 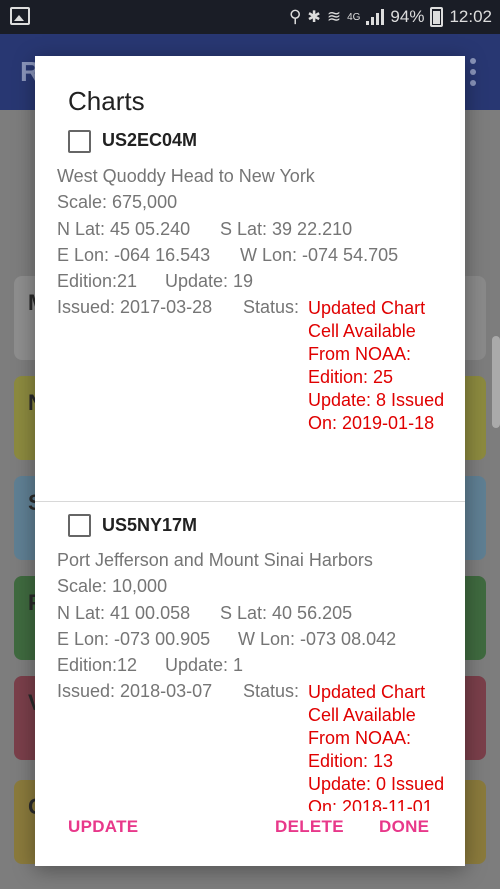 What do you see at coordinates (135, 307) in the screenshot?
I see `chart-issued: Issued: 2017-03-28` at bounding box center [135, 307].